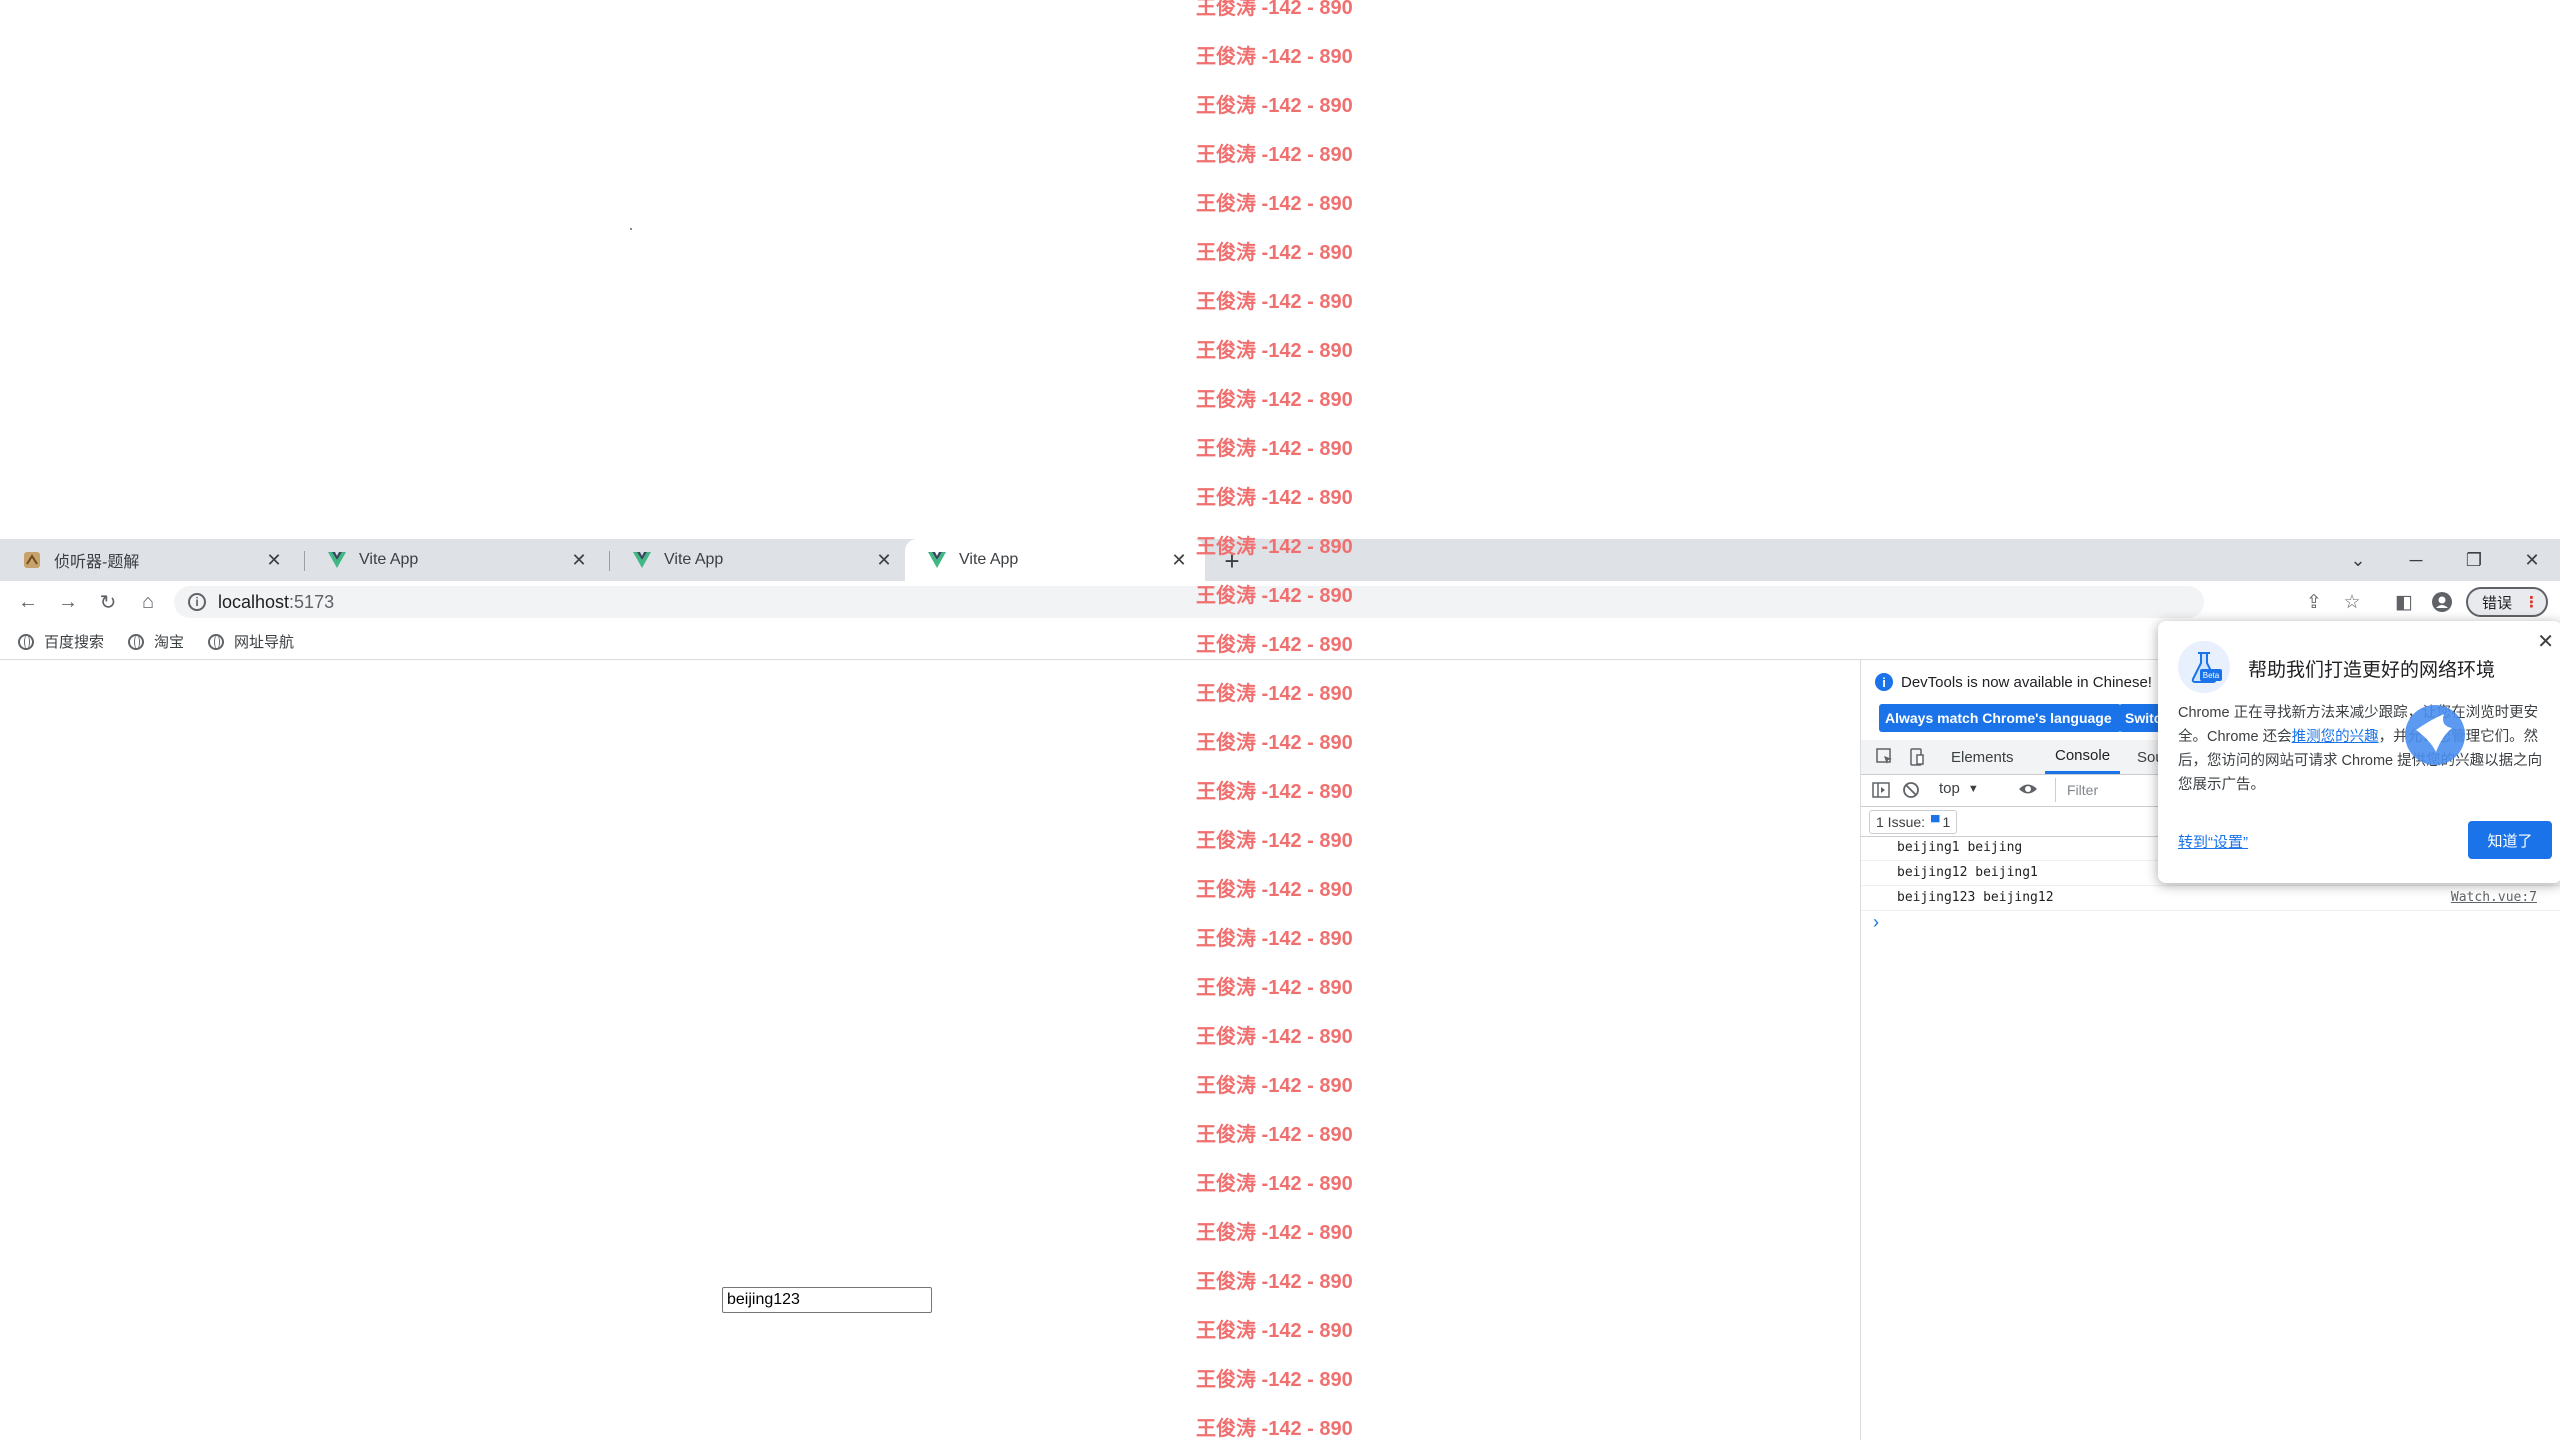  I want to click on address-bar: i localhost:5173, so click(1189, 602).